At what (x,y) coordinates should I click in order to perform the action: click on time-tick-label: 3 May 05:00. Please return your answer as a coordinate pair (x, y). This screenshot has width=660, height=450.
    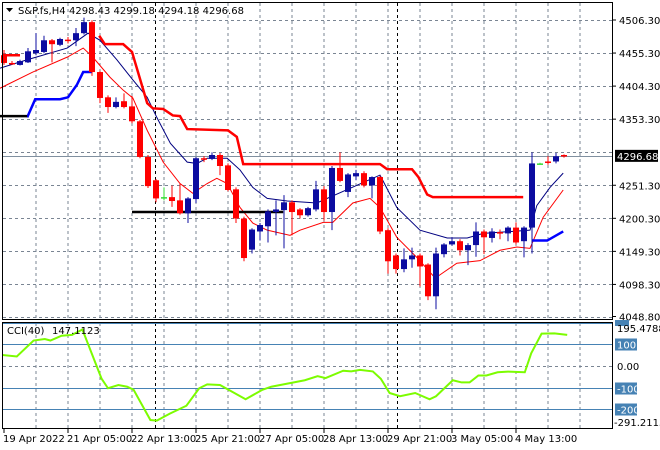
    Looking at the image, I should click on (482, 439).